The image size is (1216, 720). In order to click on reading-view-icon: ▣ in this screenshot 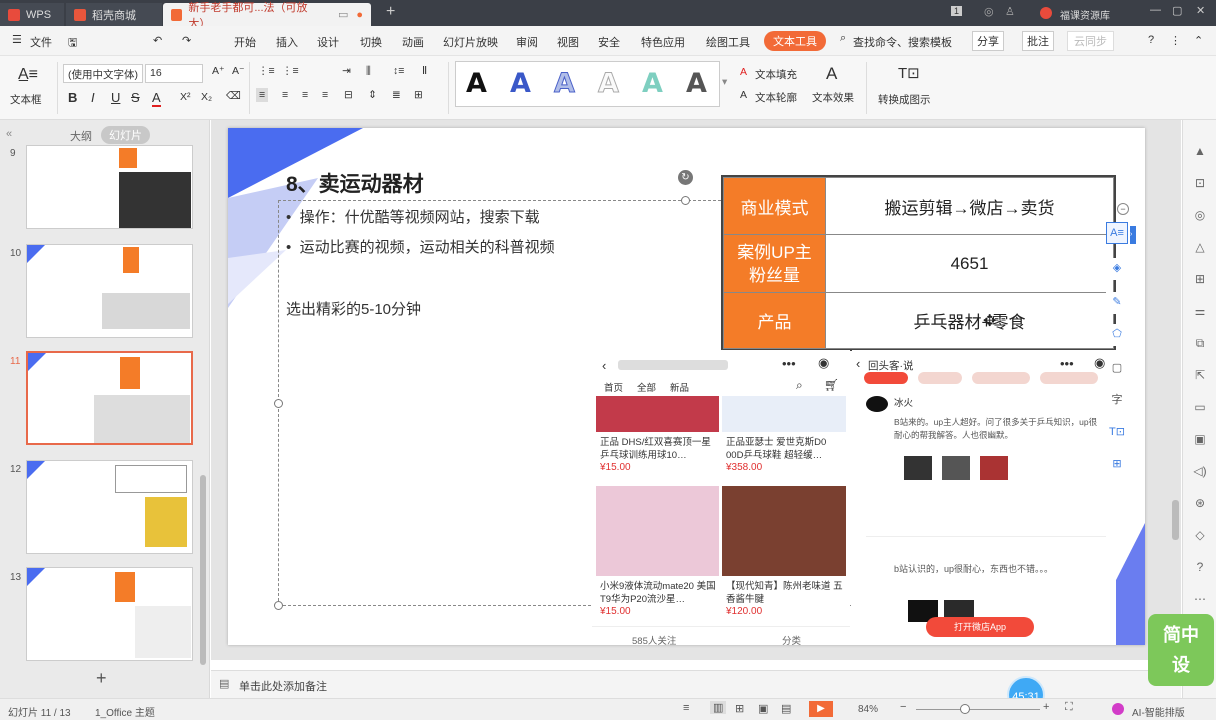, I will do `click(763, 708)`.